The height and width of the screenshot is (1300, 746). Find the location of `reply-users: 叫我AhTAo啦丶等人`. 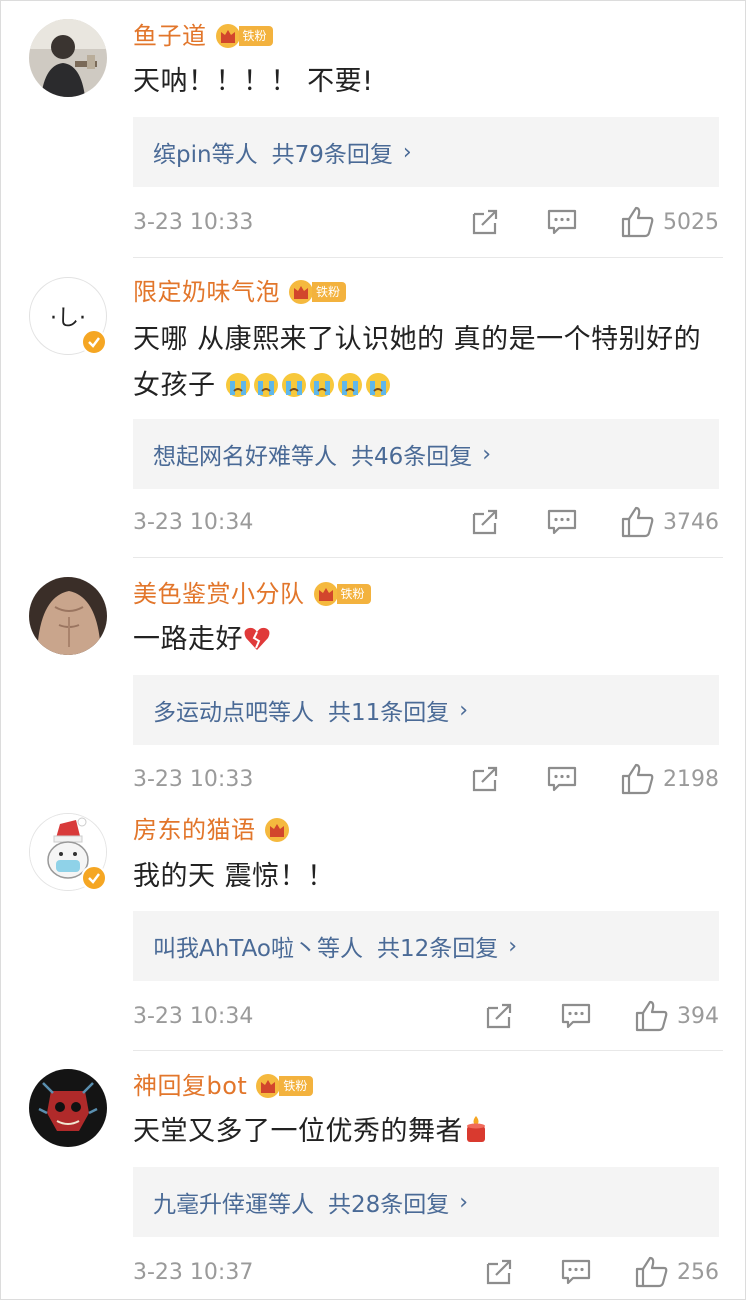

reply-users: 叫我AhTAo啦丶等人 is located at coordinates (258, 946).